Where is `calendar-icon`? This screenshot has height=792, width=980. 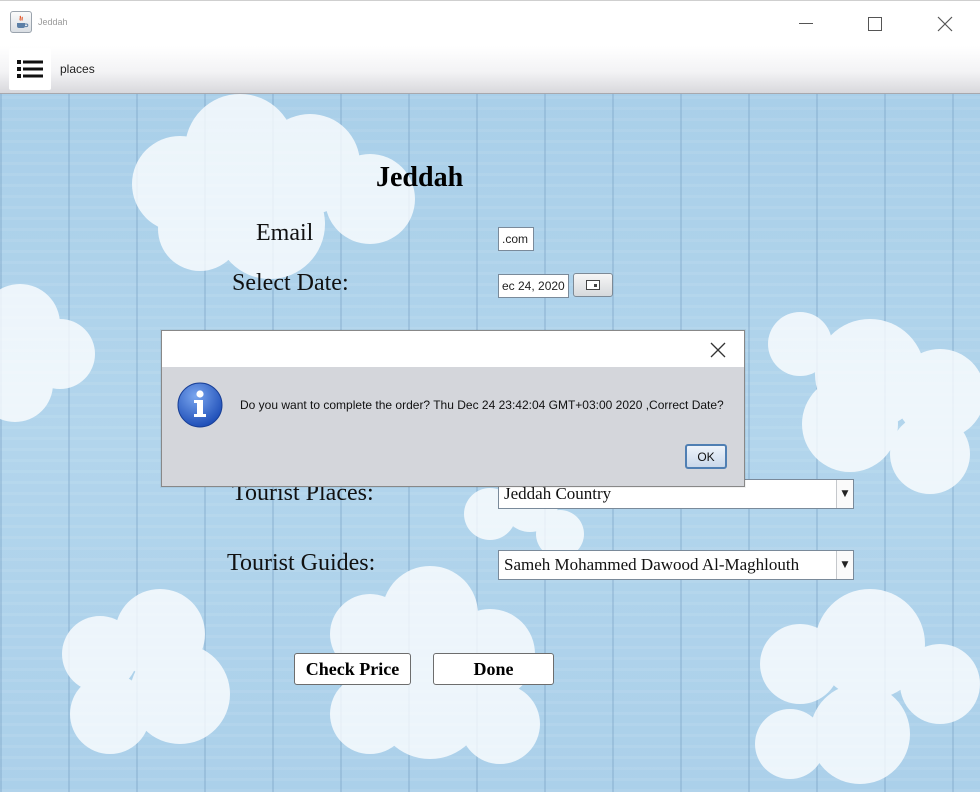
calendar-icon is located at coordinates (593, 285).